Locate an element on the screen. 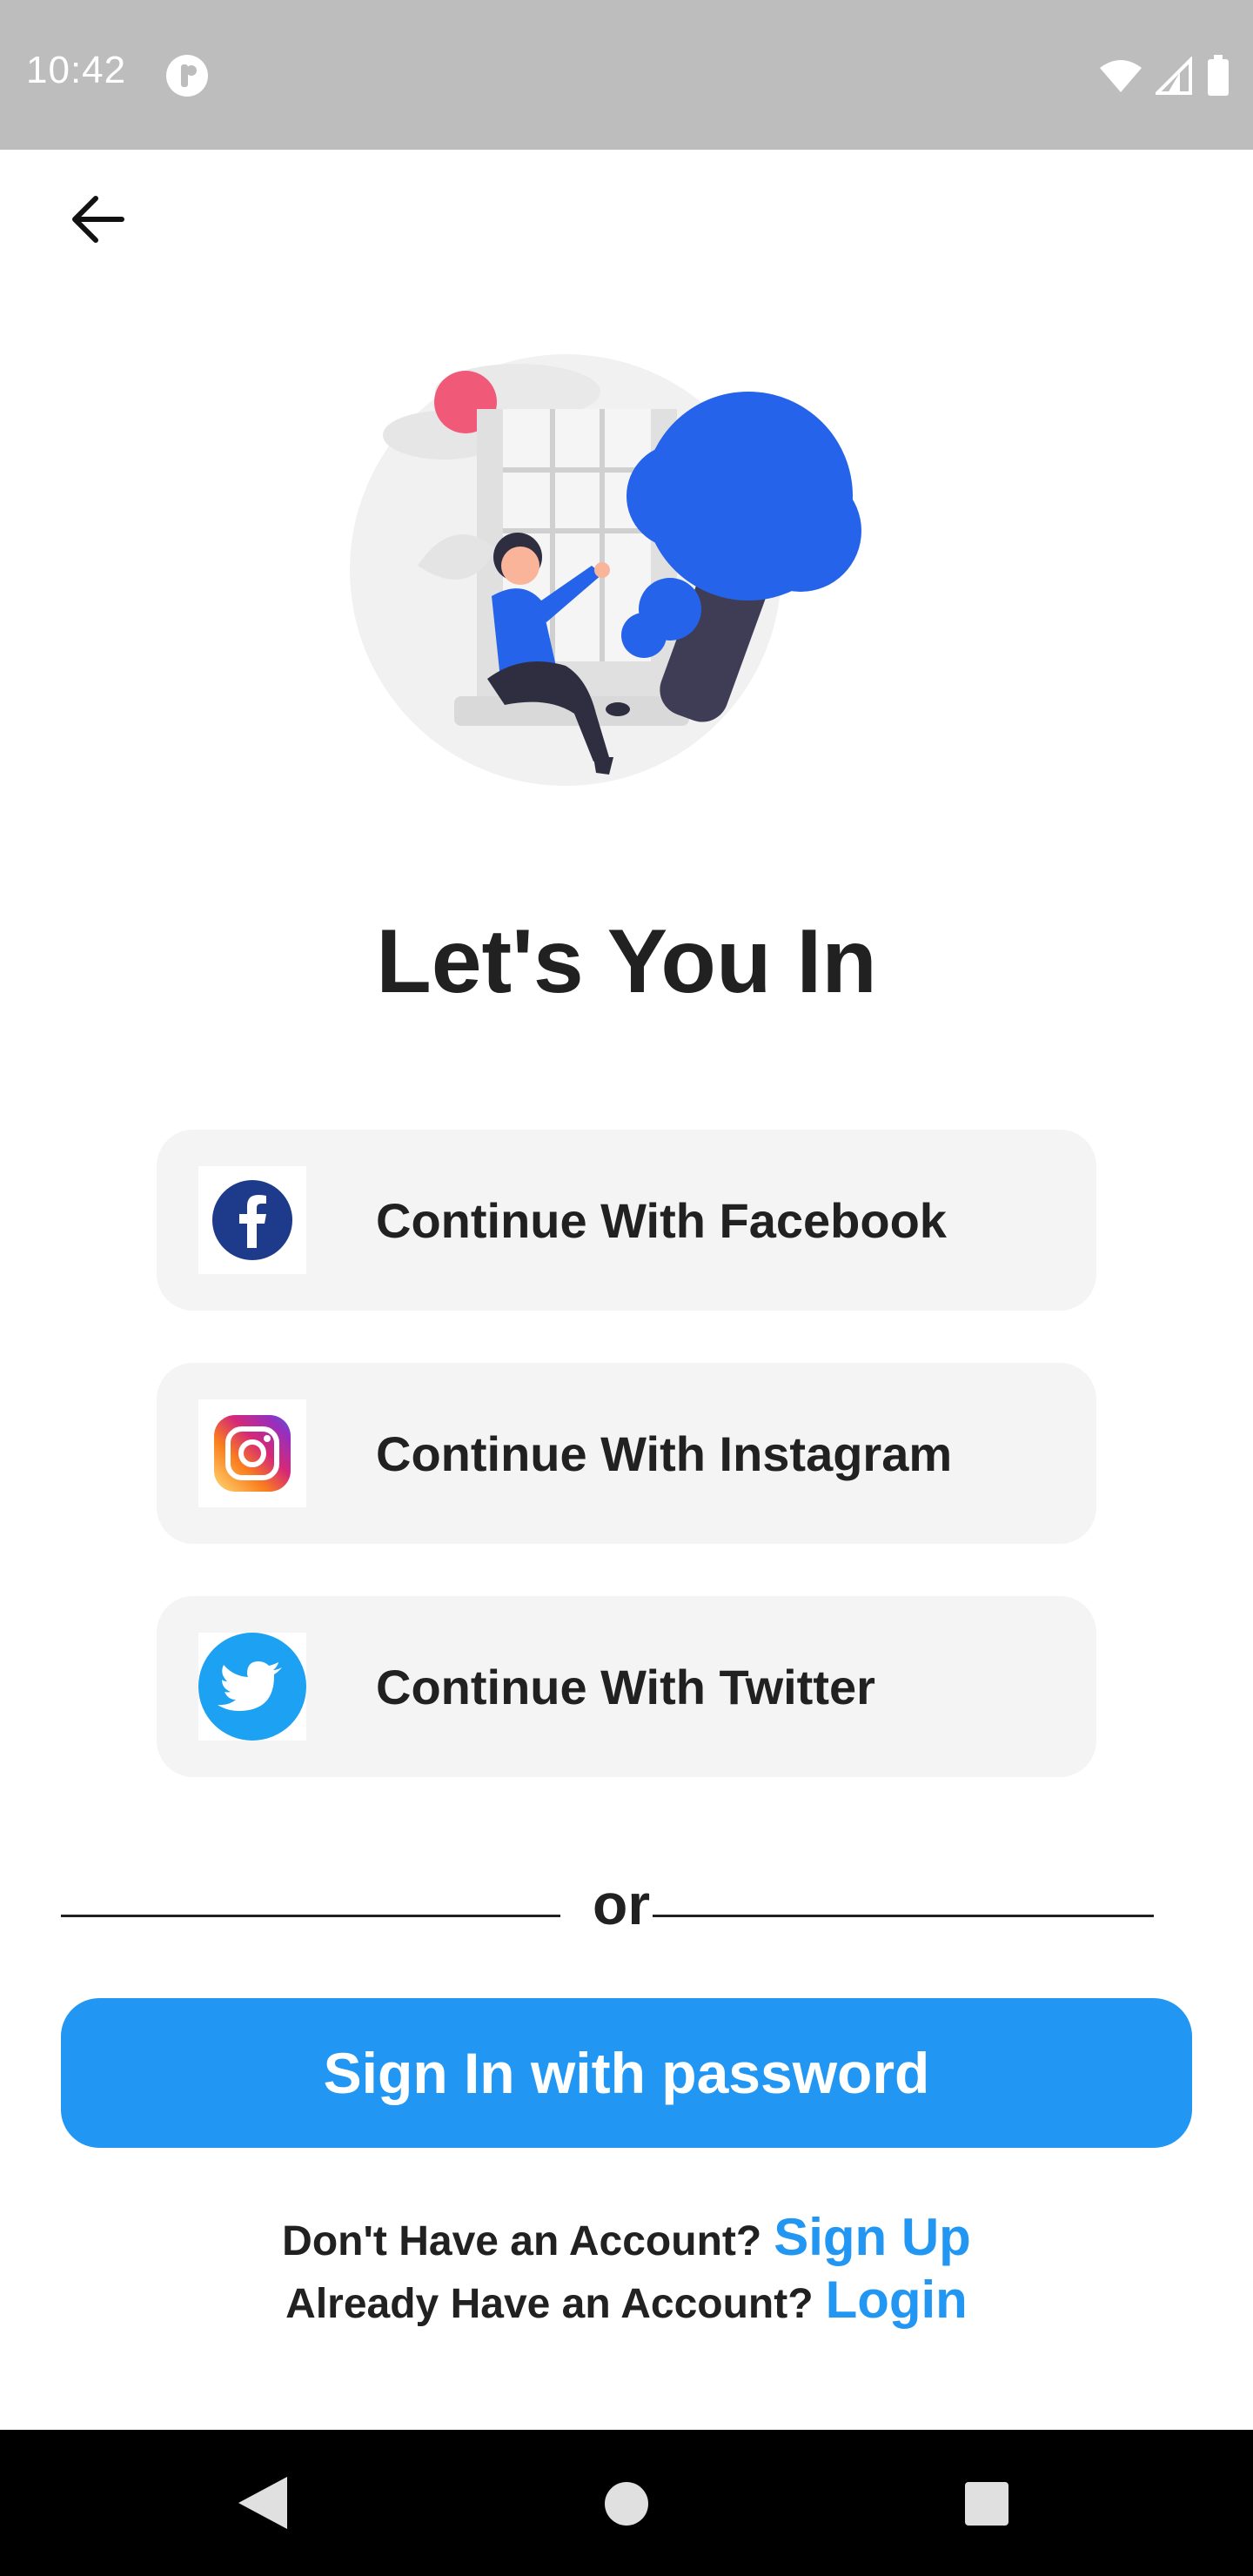 Image resolution: width=1253 pixels, height=2576 pixels. signup-prompt: Don't Have an Account? Sign Up is located at coordinates (626, 2237).